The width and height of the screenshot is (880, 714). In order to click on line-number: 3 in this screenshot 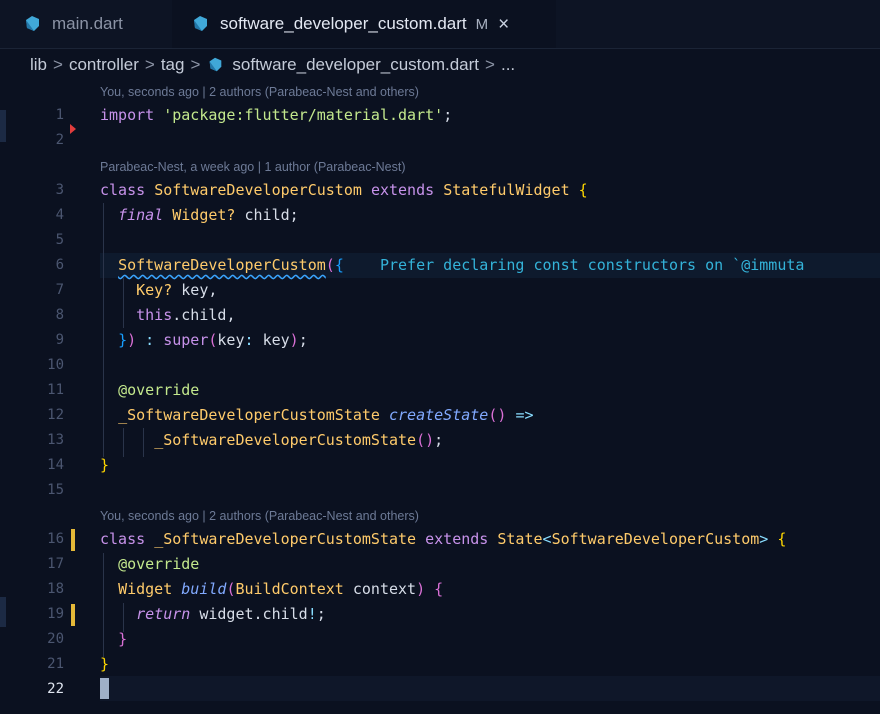, I will do `click(59, 190)`.